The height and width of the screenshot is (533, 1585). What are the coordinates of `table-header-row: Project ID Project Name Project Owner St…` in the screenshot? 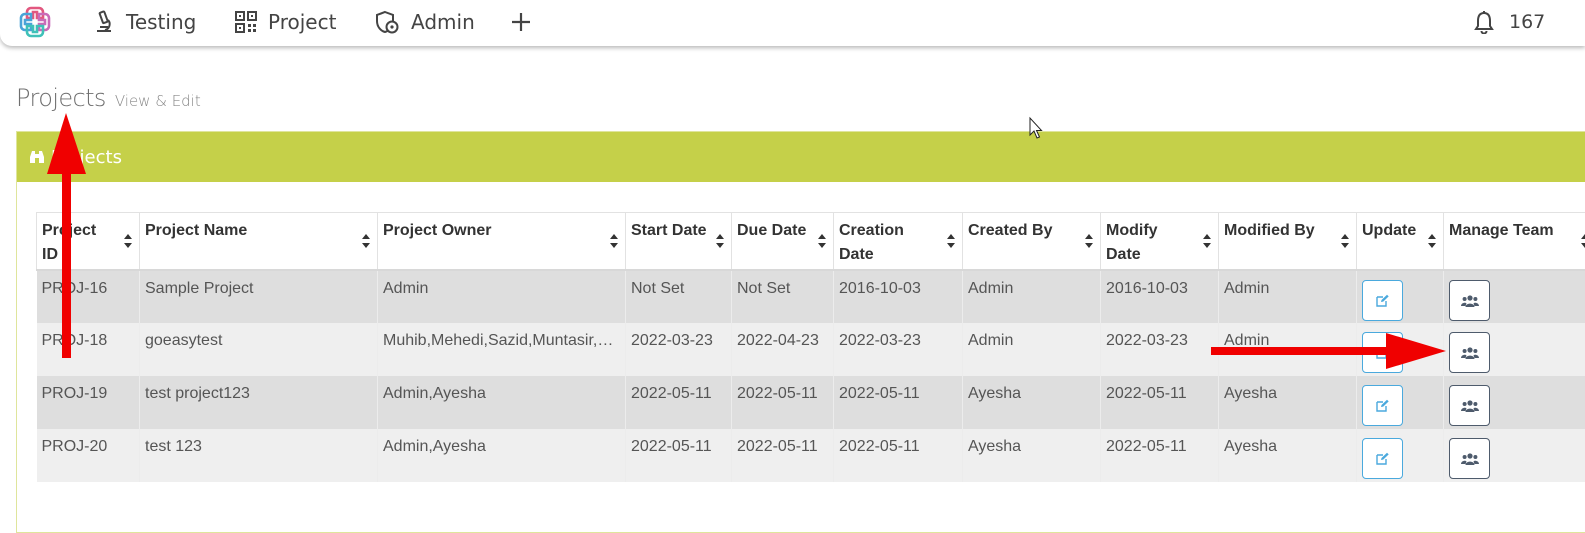 It's located at (811, 242).